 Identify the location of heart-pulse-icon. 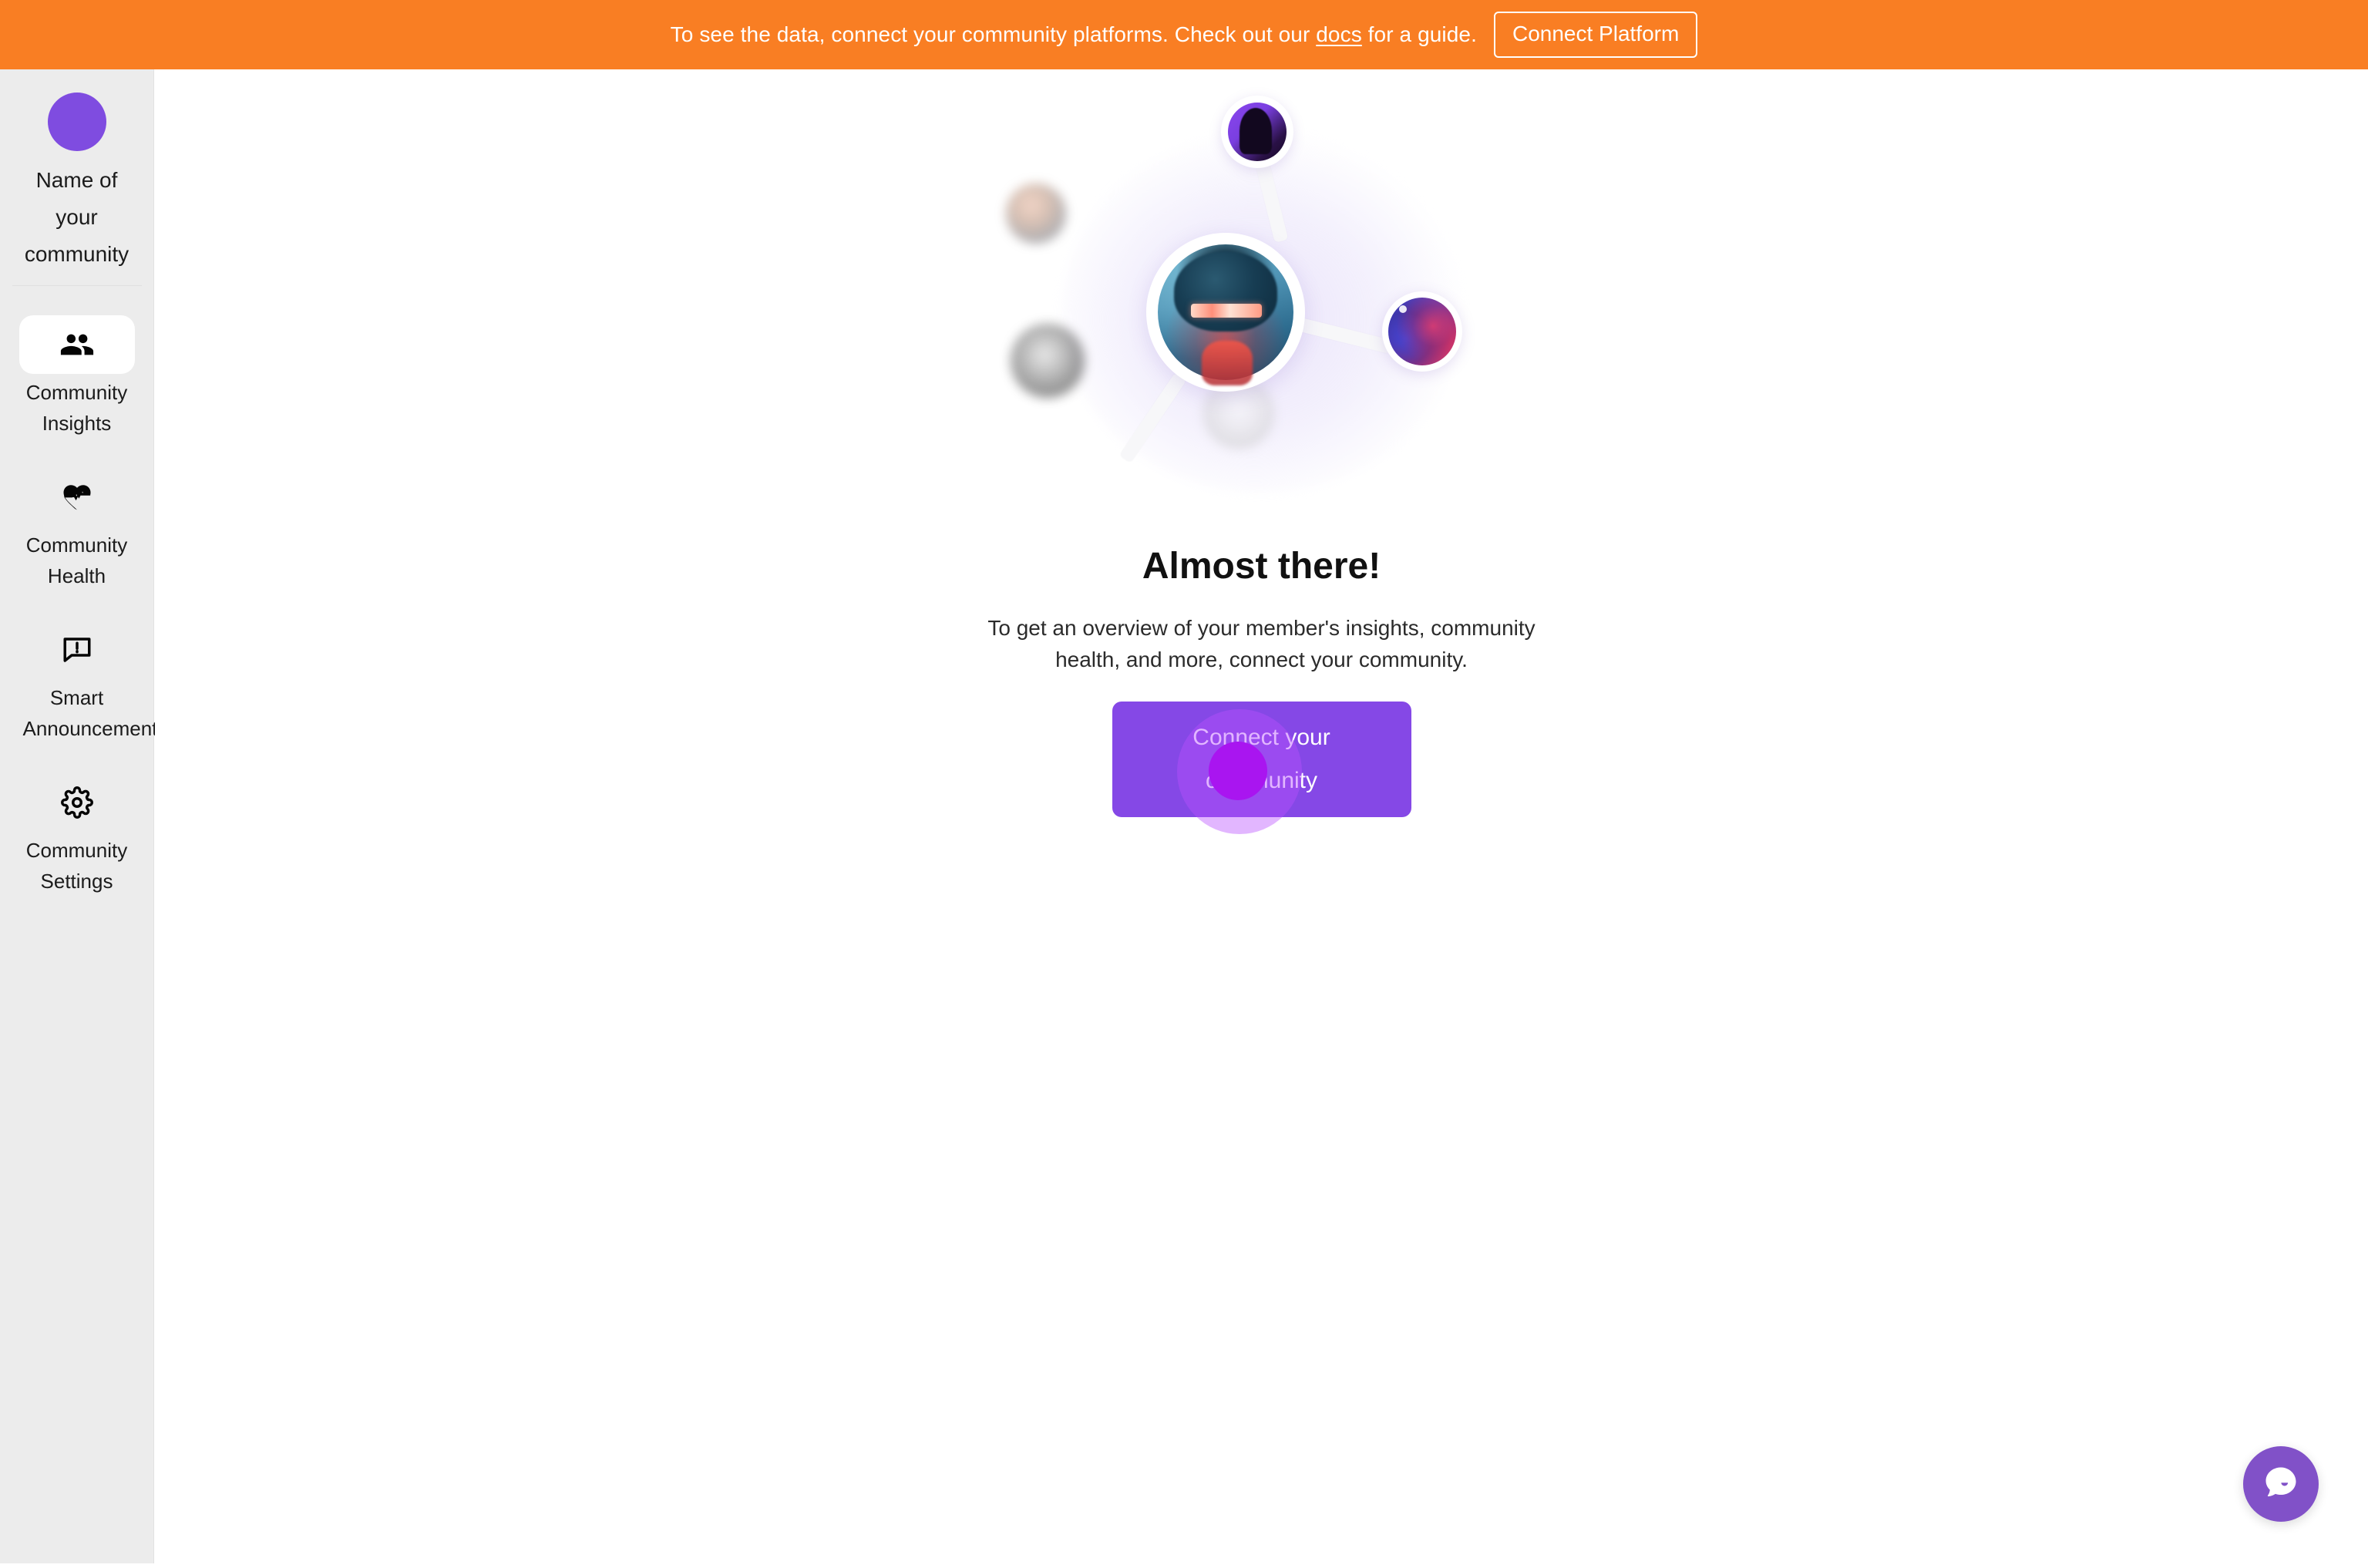
(77, 497).